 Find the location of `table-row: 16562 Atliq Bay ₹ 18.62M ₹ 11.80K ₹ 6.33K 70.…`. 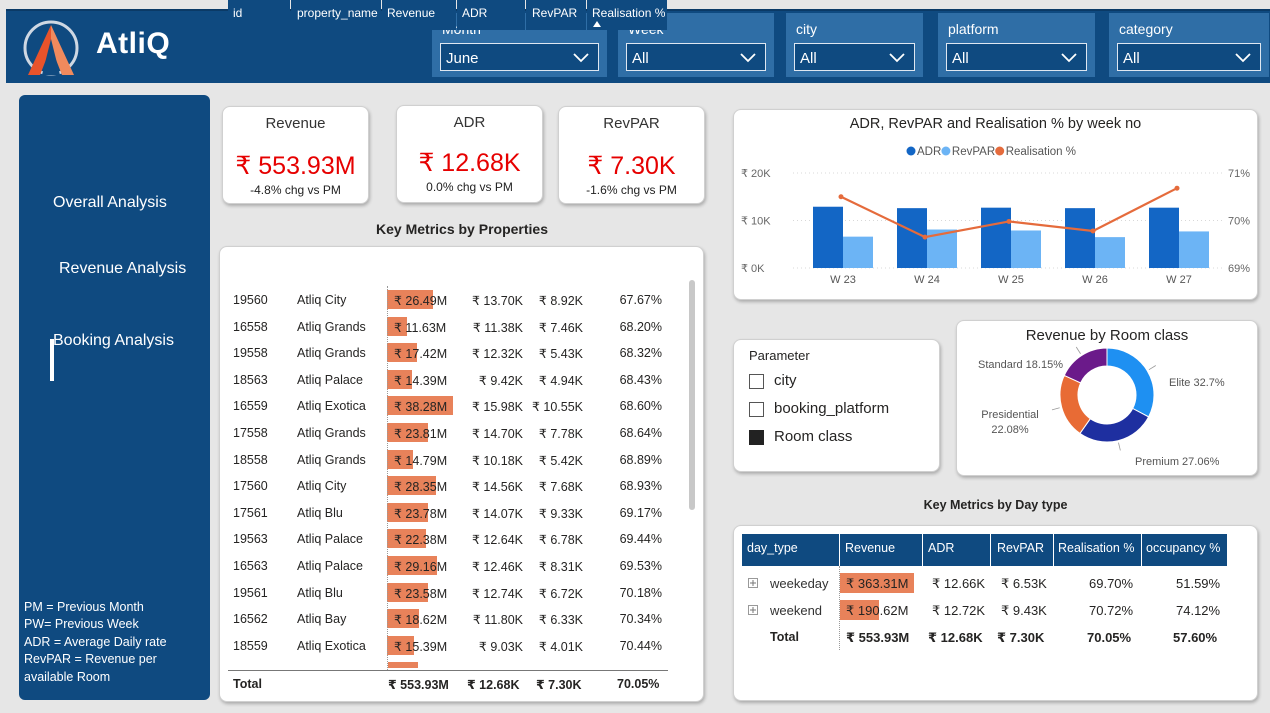

table-row: 16562 Atliq Bay ₹ 18.62M ₹ 11.80K ₹ 6.33K 70.… is located at coordinates (448, 618).